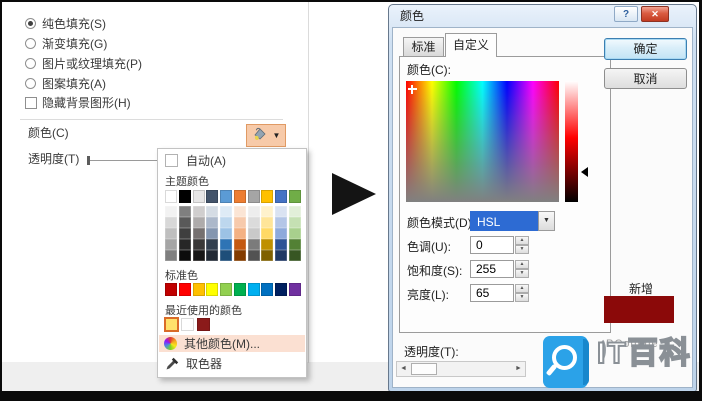 The width and height of the screenshot is (702, 401). Describe the element at coordinates (171, 160) in the screenshot. I see `automatic-color-swatch` at that location.